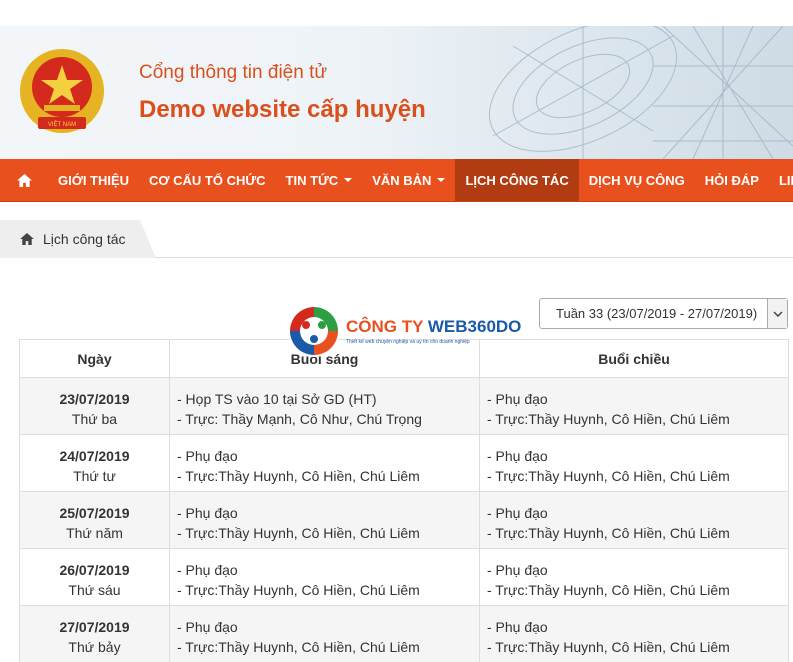  I want to click on company-name-part2: WEB360DO, so click(474, 326).